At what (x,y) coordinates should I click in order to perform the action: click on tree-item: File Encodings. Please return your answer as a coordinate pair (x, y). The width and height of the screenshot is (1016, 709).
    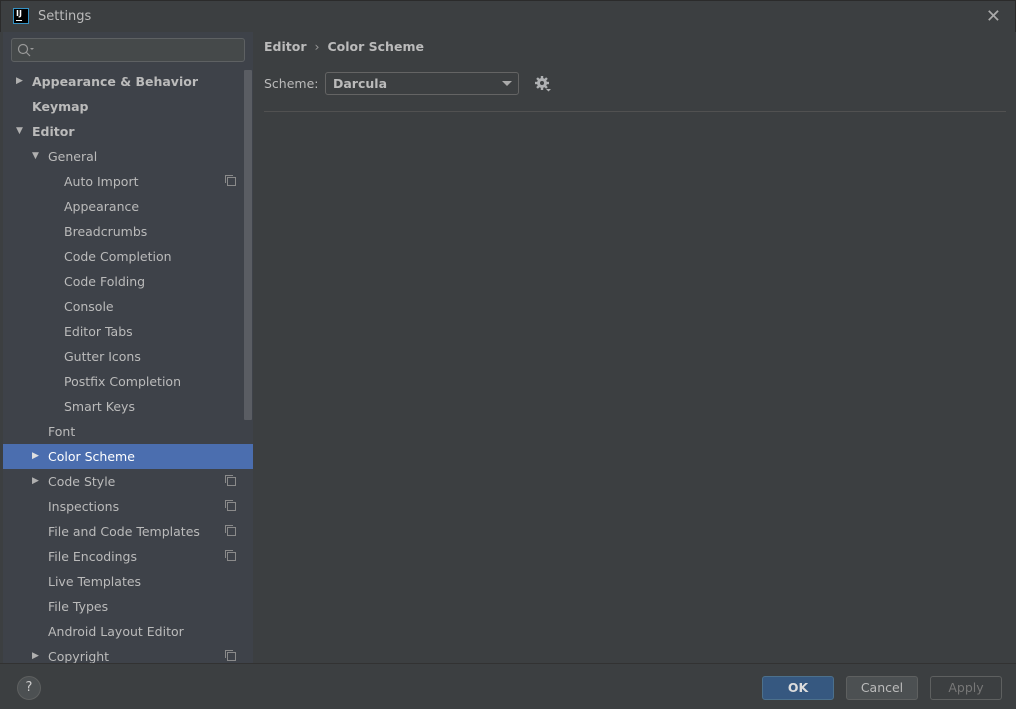
    Looking at the image, I should click on (128, 556).